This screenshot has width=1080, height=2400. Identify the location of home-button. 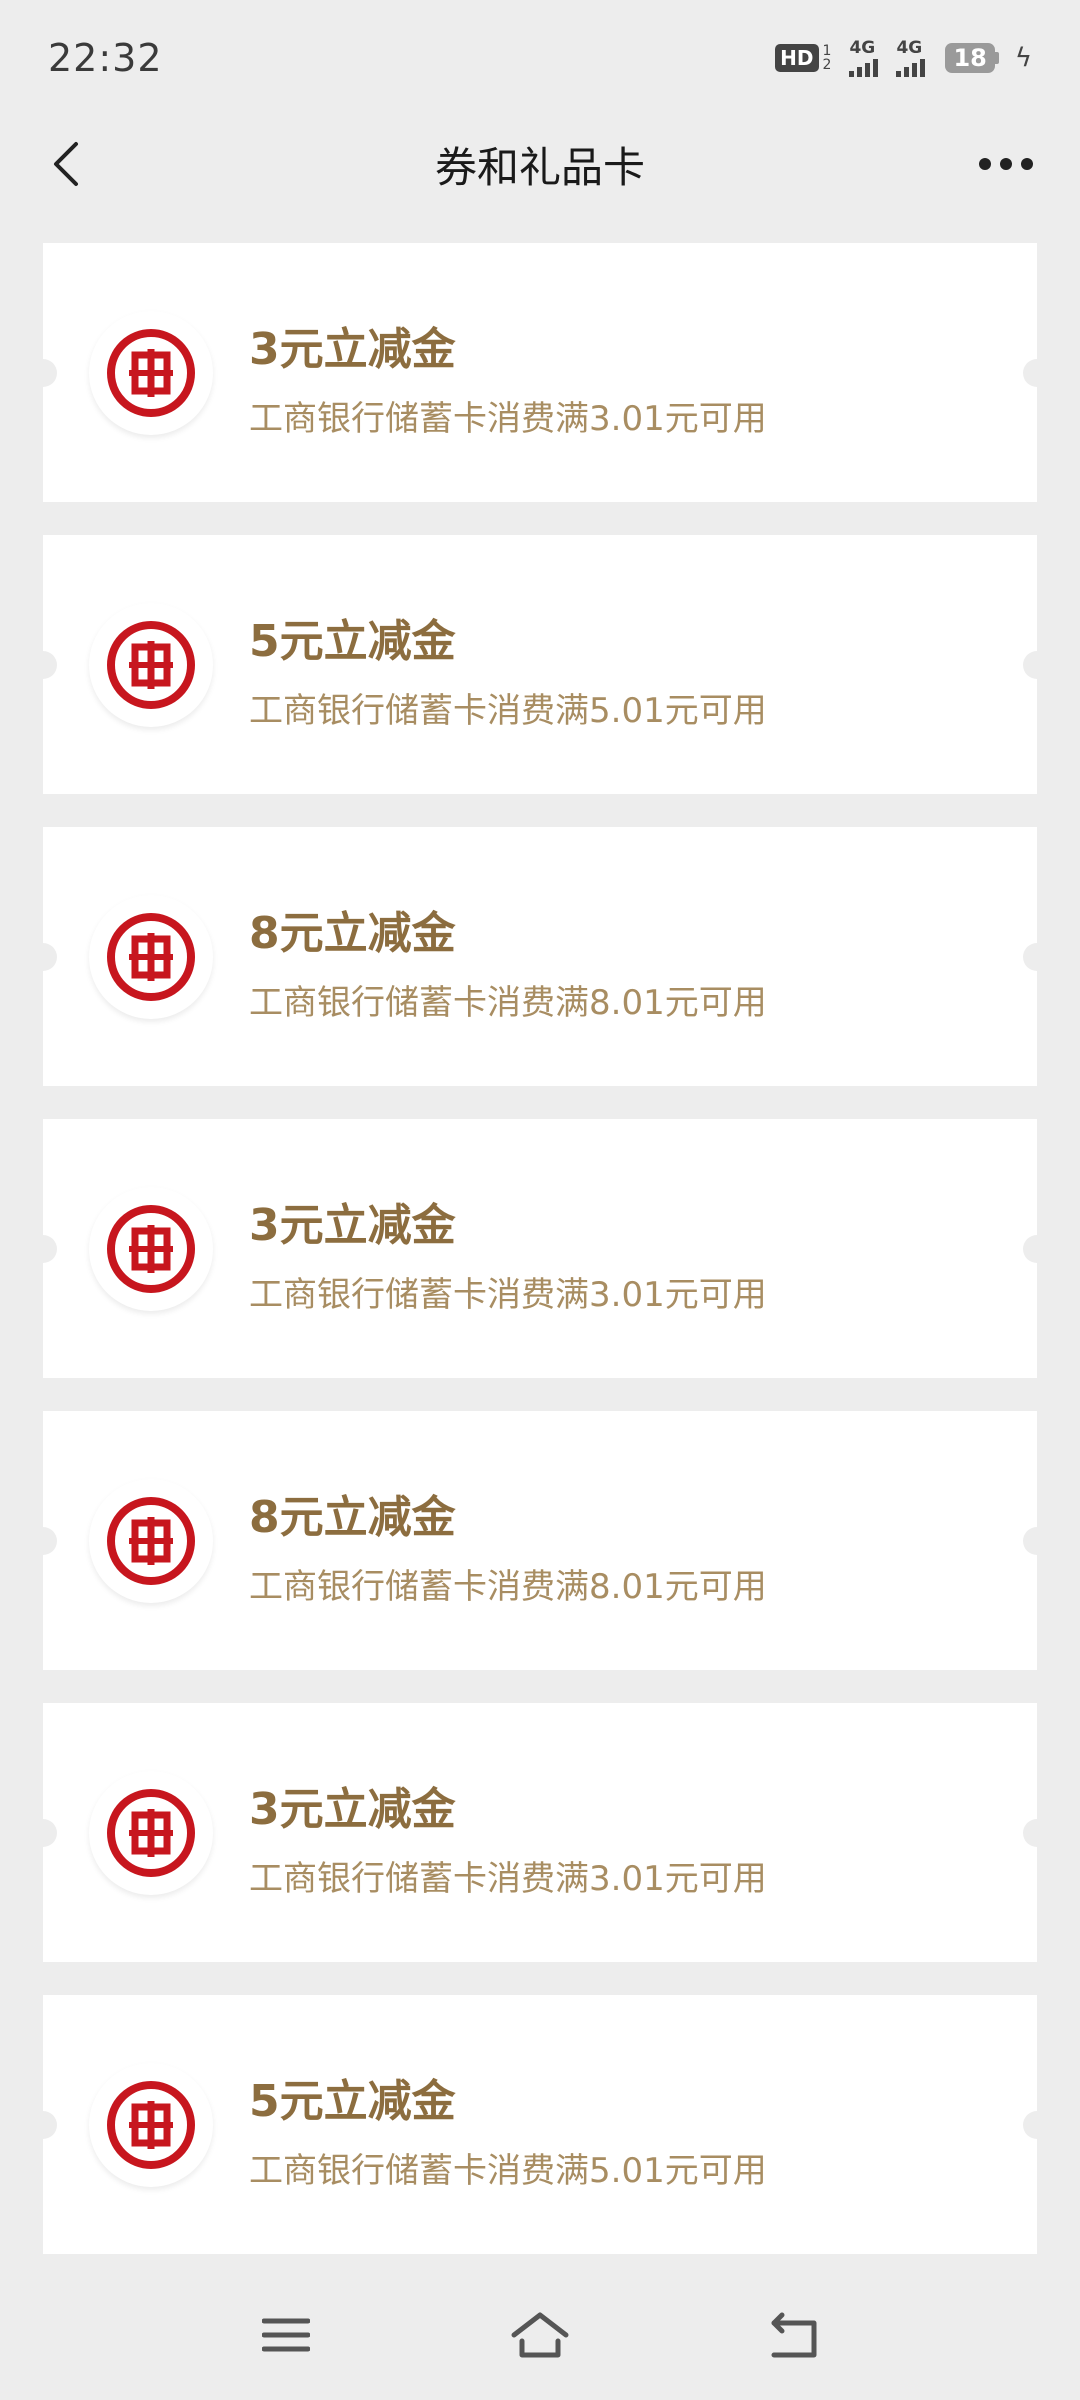
(540, 2335).